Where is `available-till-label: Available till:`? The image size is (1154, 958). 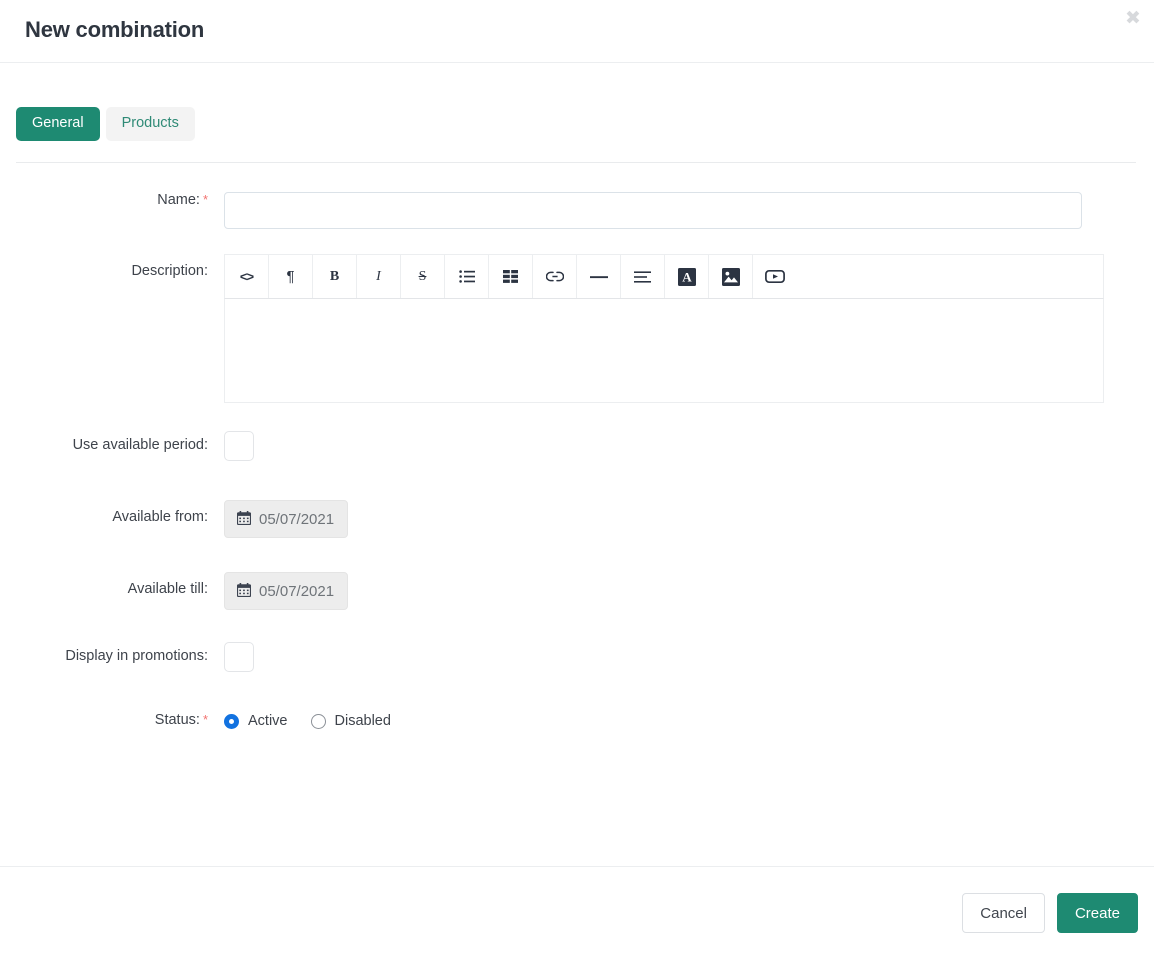 available-till-label: Available till: is located at coordinates (167, 589).